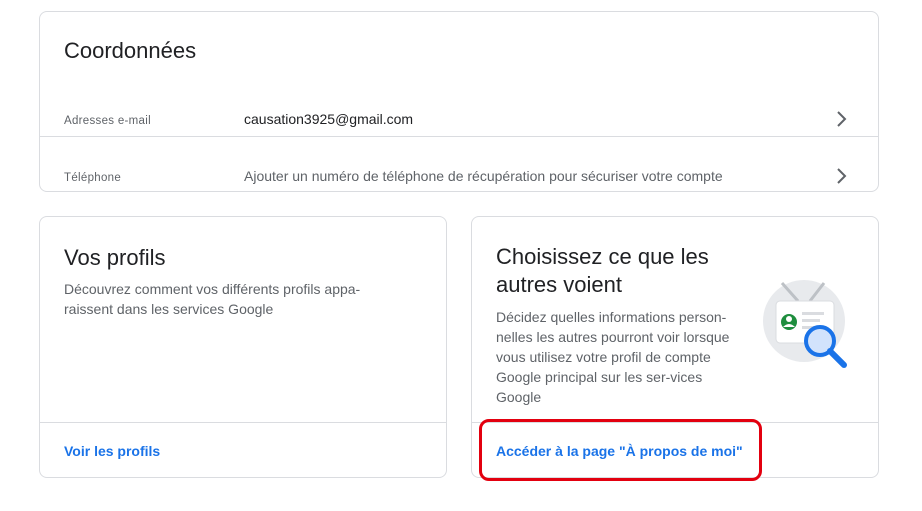  I want to click on profiles-footer: Voir les profils, so click(243, 450).